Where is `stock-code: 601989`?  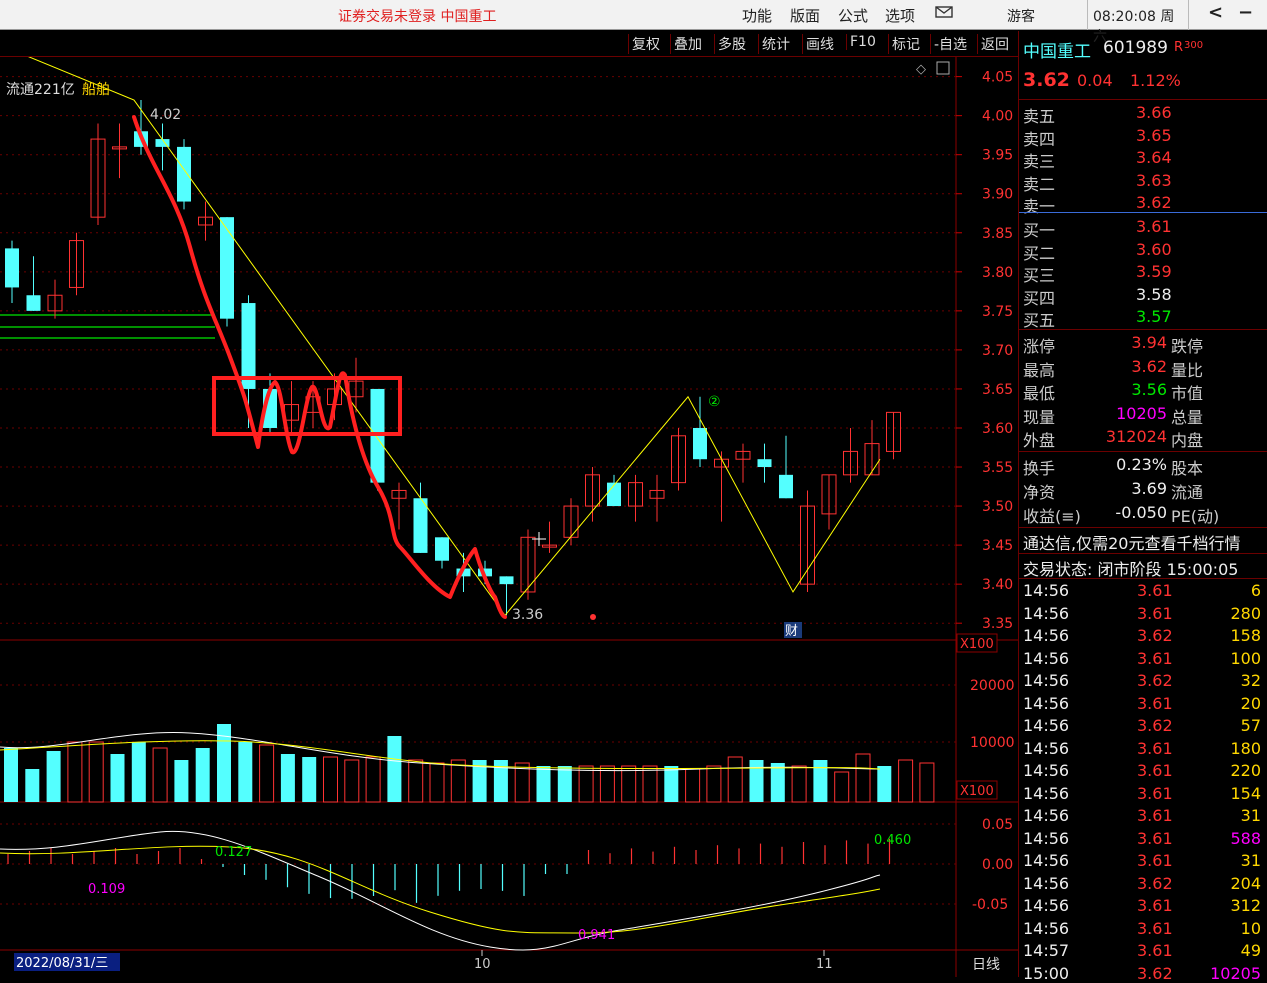
stock-code: 601989 is located at coordinates (1135, 48).